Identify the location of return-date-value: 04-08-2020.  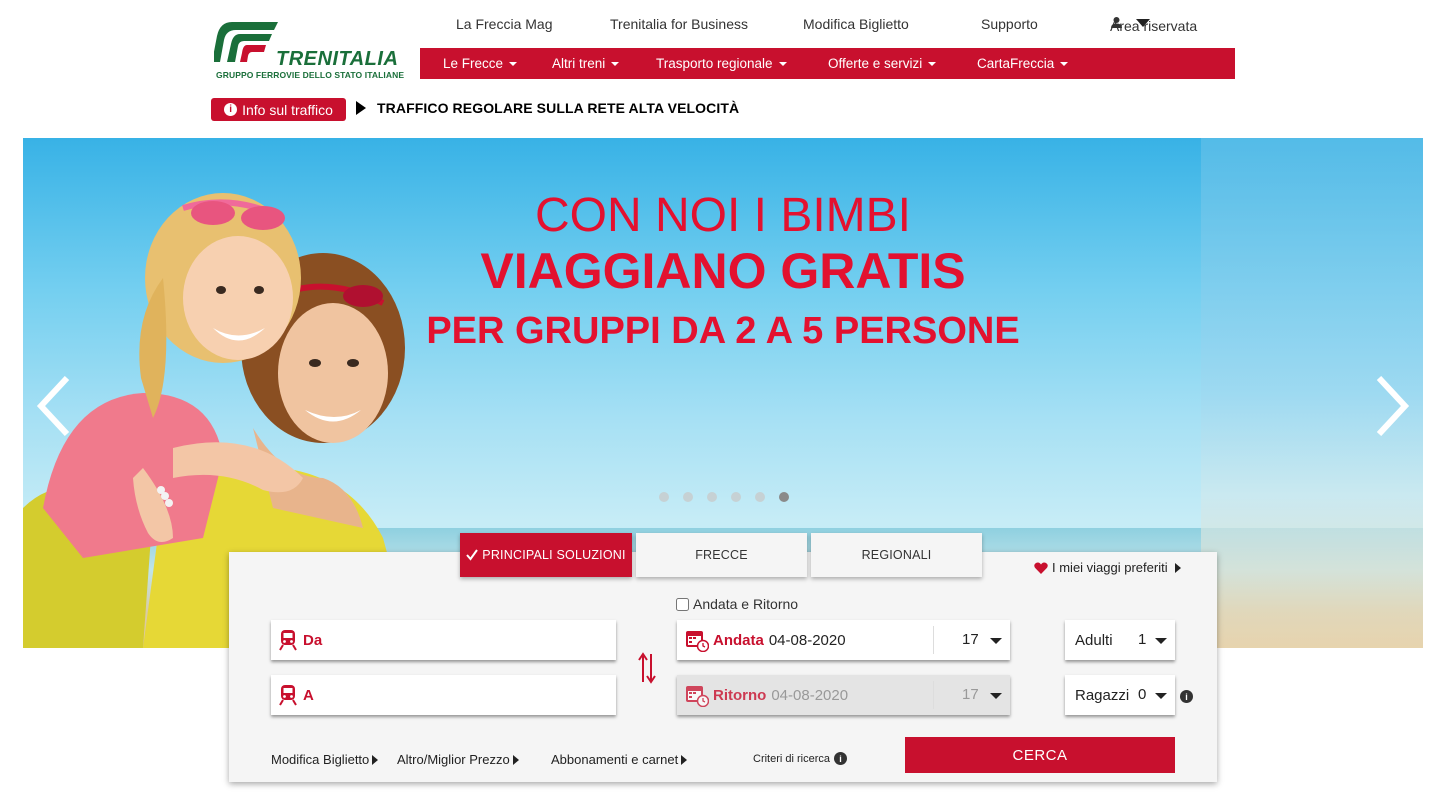
(810, 695).